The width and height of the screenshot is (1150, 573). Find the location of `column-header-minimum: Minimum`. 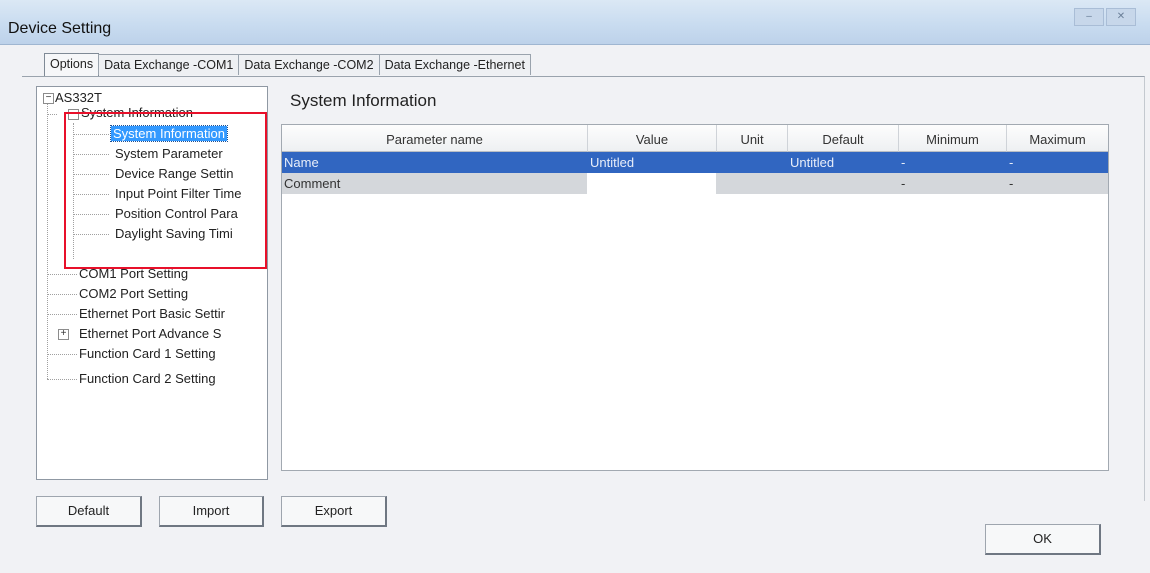

column-header-minimum: Minimum is located at coordinates (953, 138).